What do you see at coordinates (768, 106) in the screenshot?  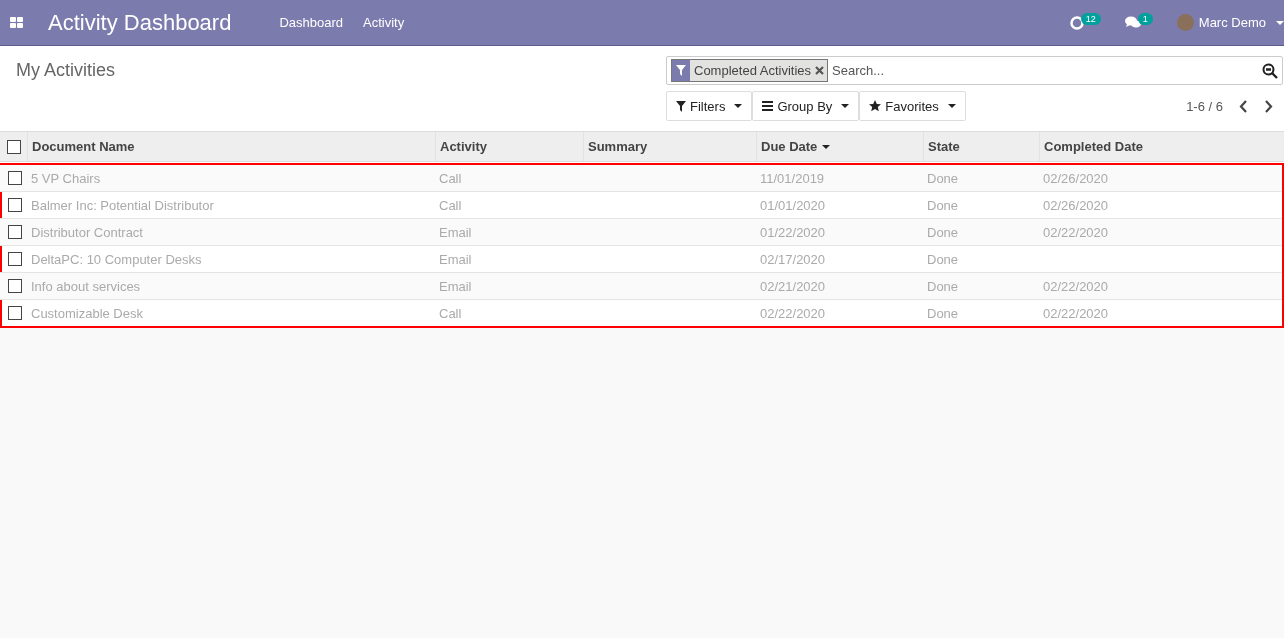 I see `list-icon` at bounding box center [768, 106].